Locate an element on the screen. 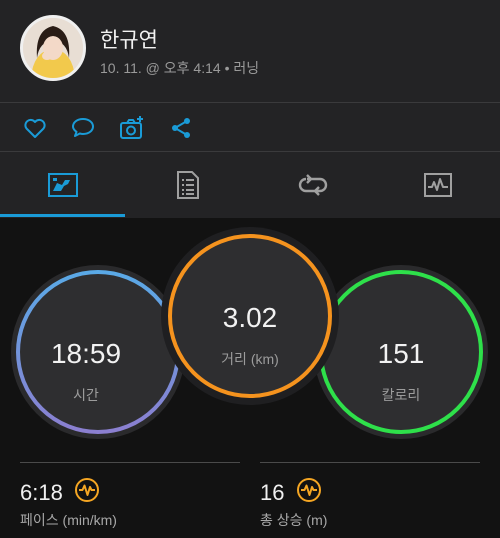 This screenshot has width=500, height=538. tab-charts is located at coordinates (437, 185).